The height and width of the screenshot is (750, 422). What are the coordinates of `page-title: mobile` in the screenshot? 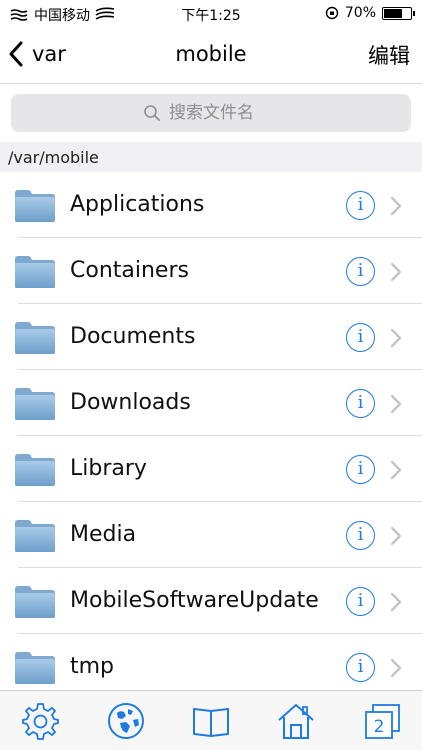 It's located at (211, 54).